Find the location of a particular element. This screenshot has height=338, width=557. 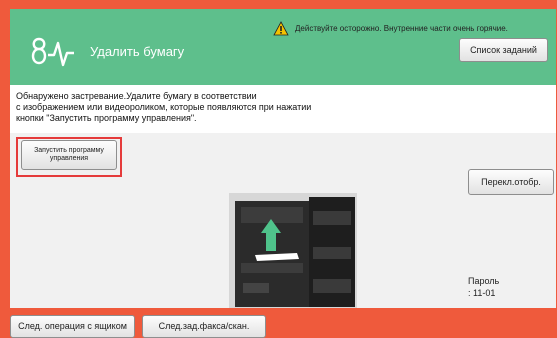

switch-display-label: Перекл.отобр. is located at coordinates (511, 181).